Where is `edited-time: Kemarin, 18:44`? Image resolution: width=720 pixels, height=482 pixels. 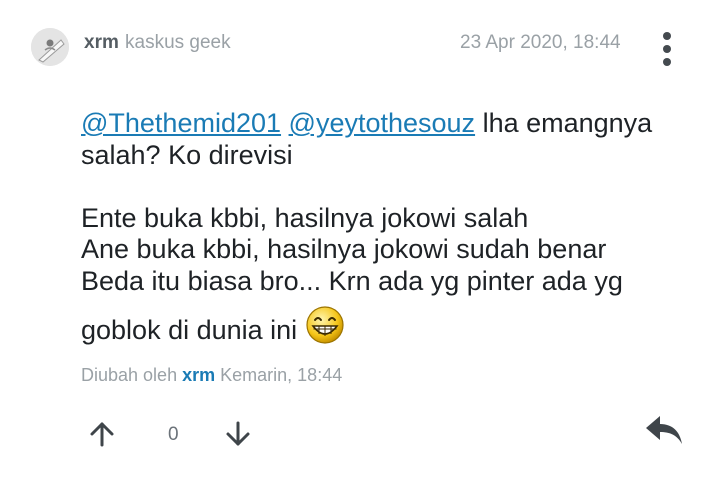 edited-time: Kemarin, 18:44 is located at coordinates (281, 375).